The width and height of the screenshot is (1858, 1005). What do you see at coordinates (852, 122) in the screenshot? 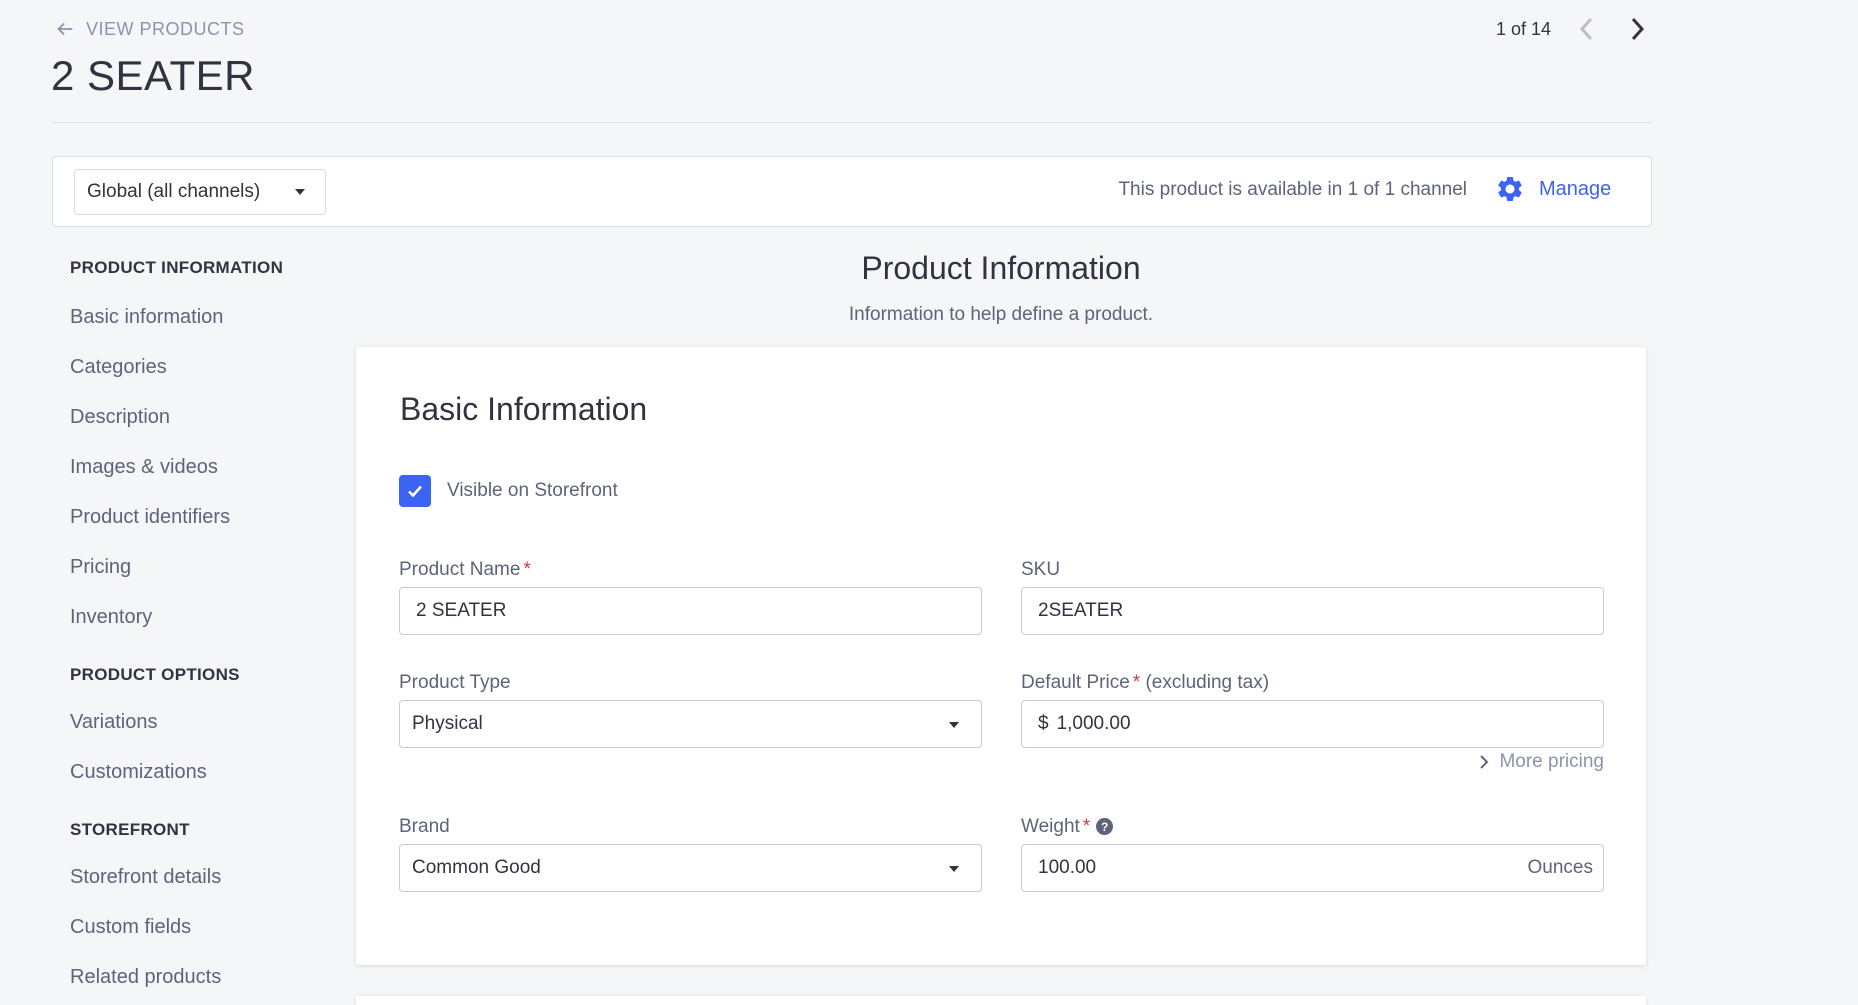
I see `header-divider` at bounding box center [852, 122].